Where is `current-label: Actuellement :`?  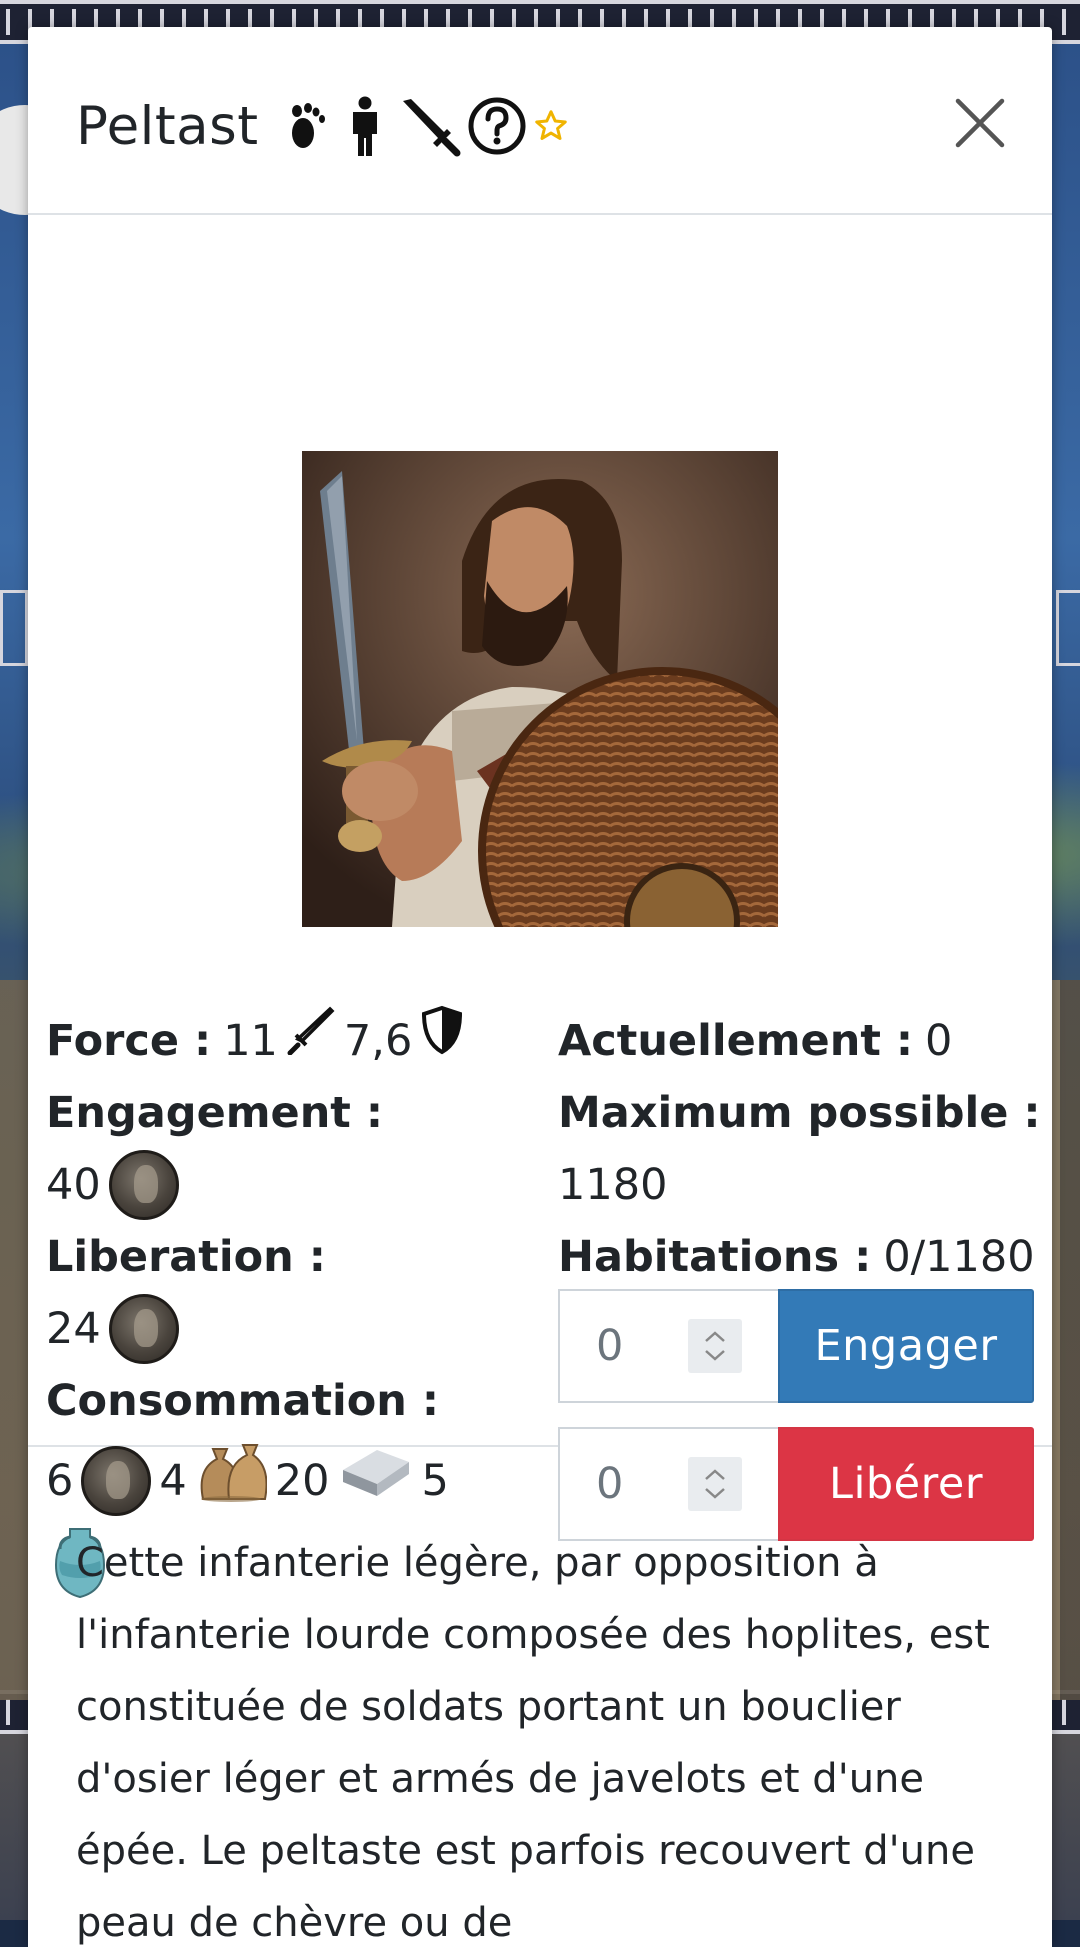
current-label: Actuellement : is located at coordinates (736, 1041).